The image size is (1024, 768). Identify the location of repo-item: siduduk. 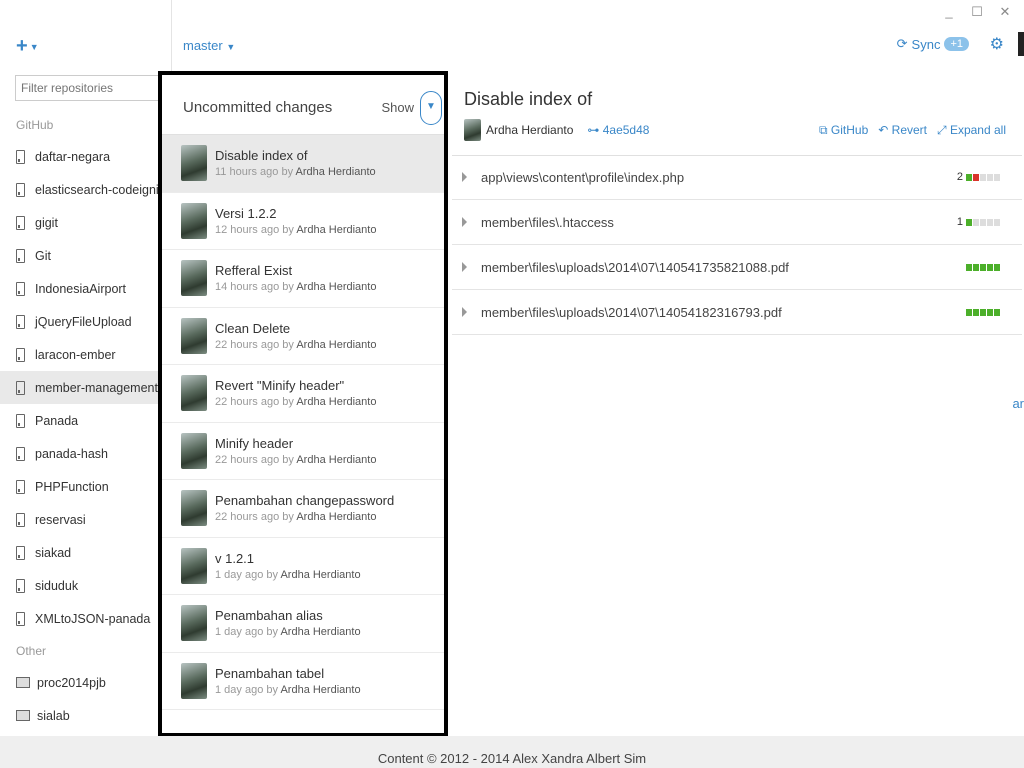
(86, 585).